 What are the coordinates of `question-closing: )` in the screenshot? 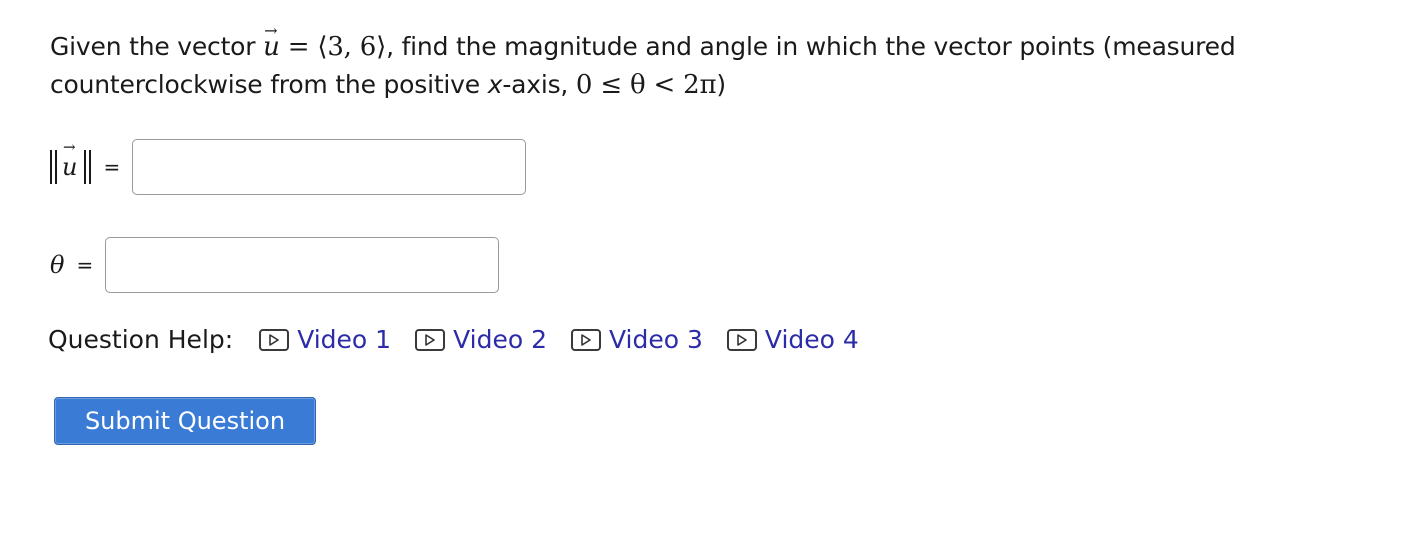 It's located at (721, 84).